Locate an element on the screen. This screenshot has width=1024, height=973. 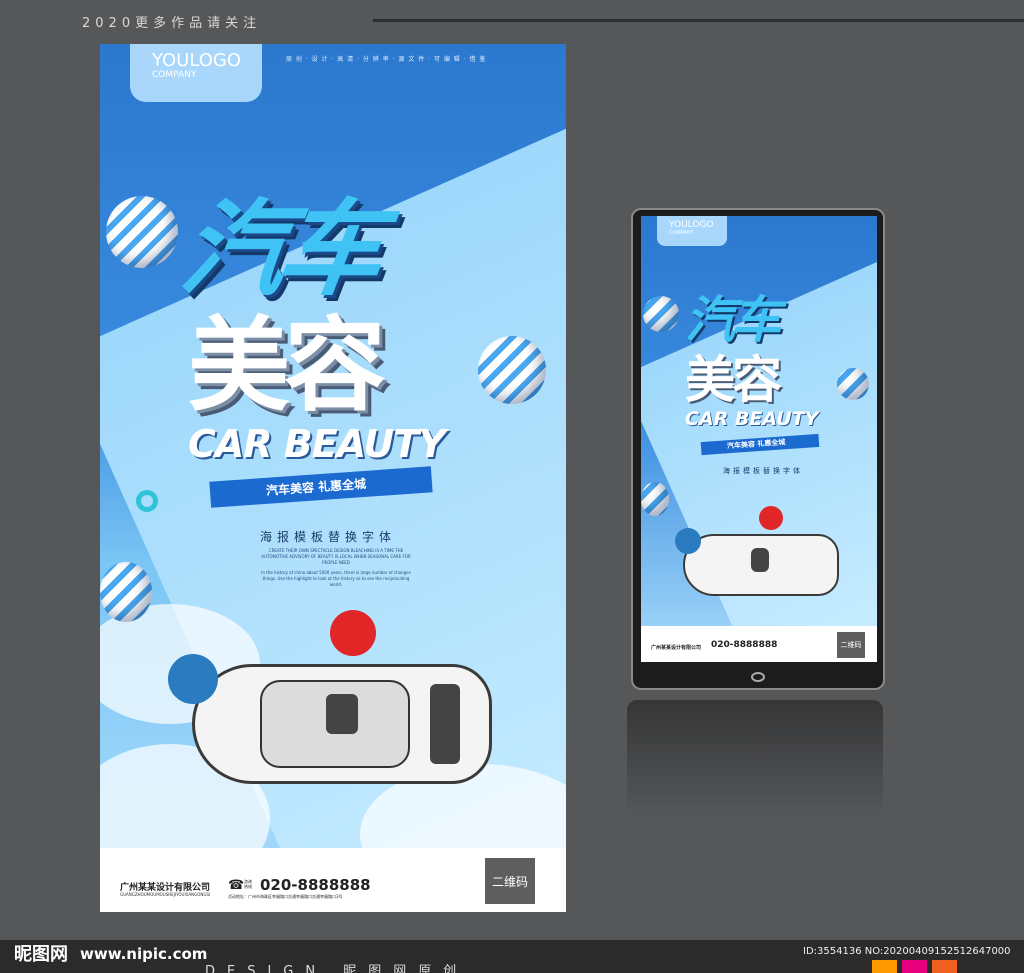
car-sunroof is located at coordinates (342, 714).